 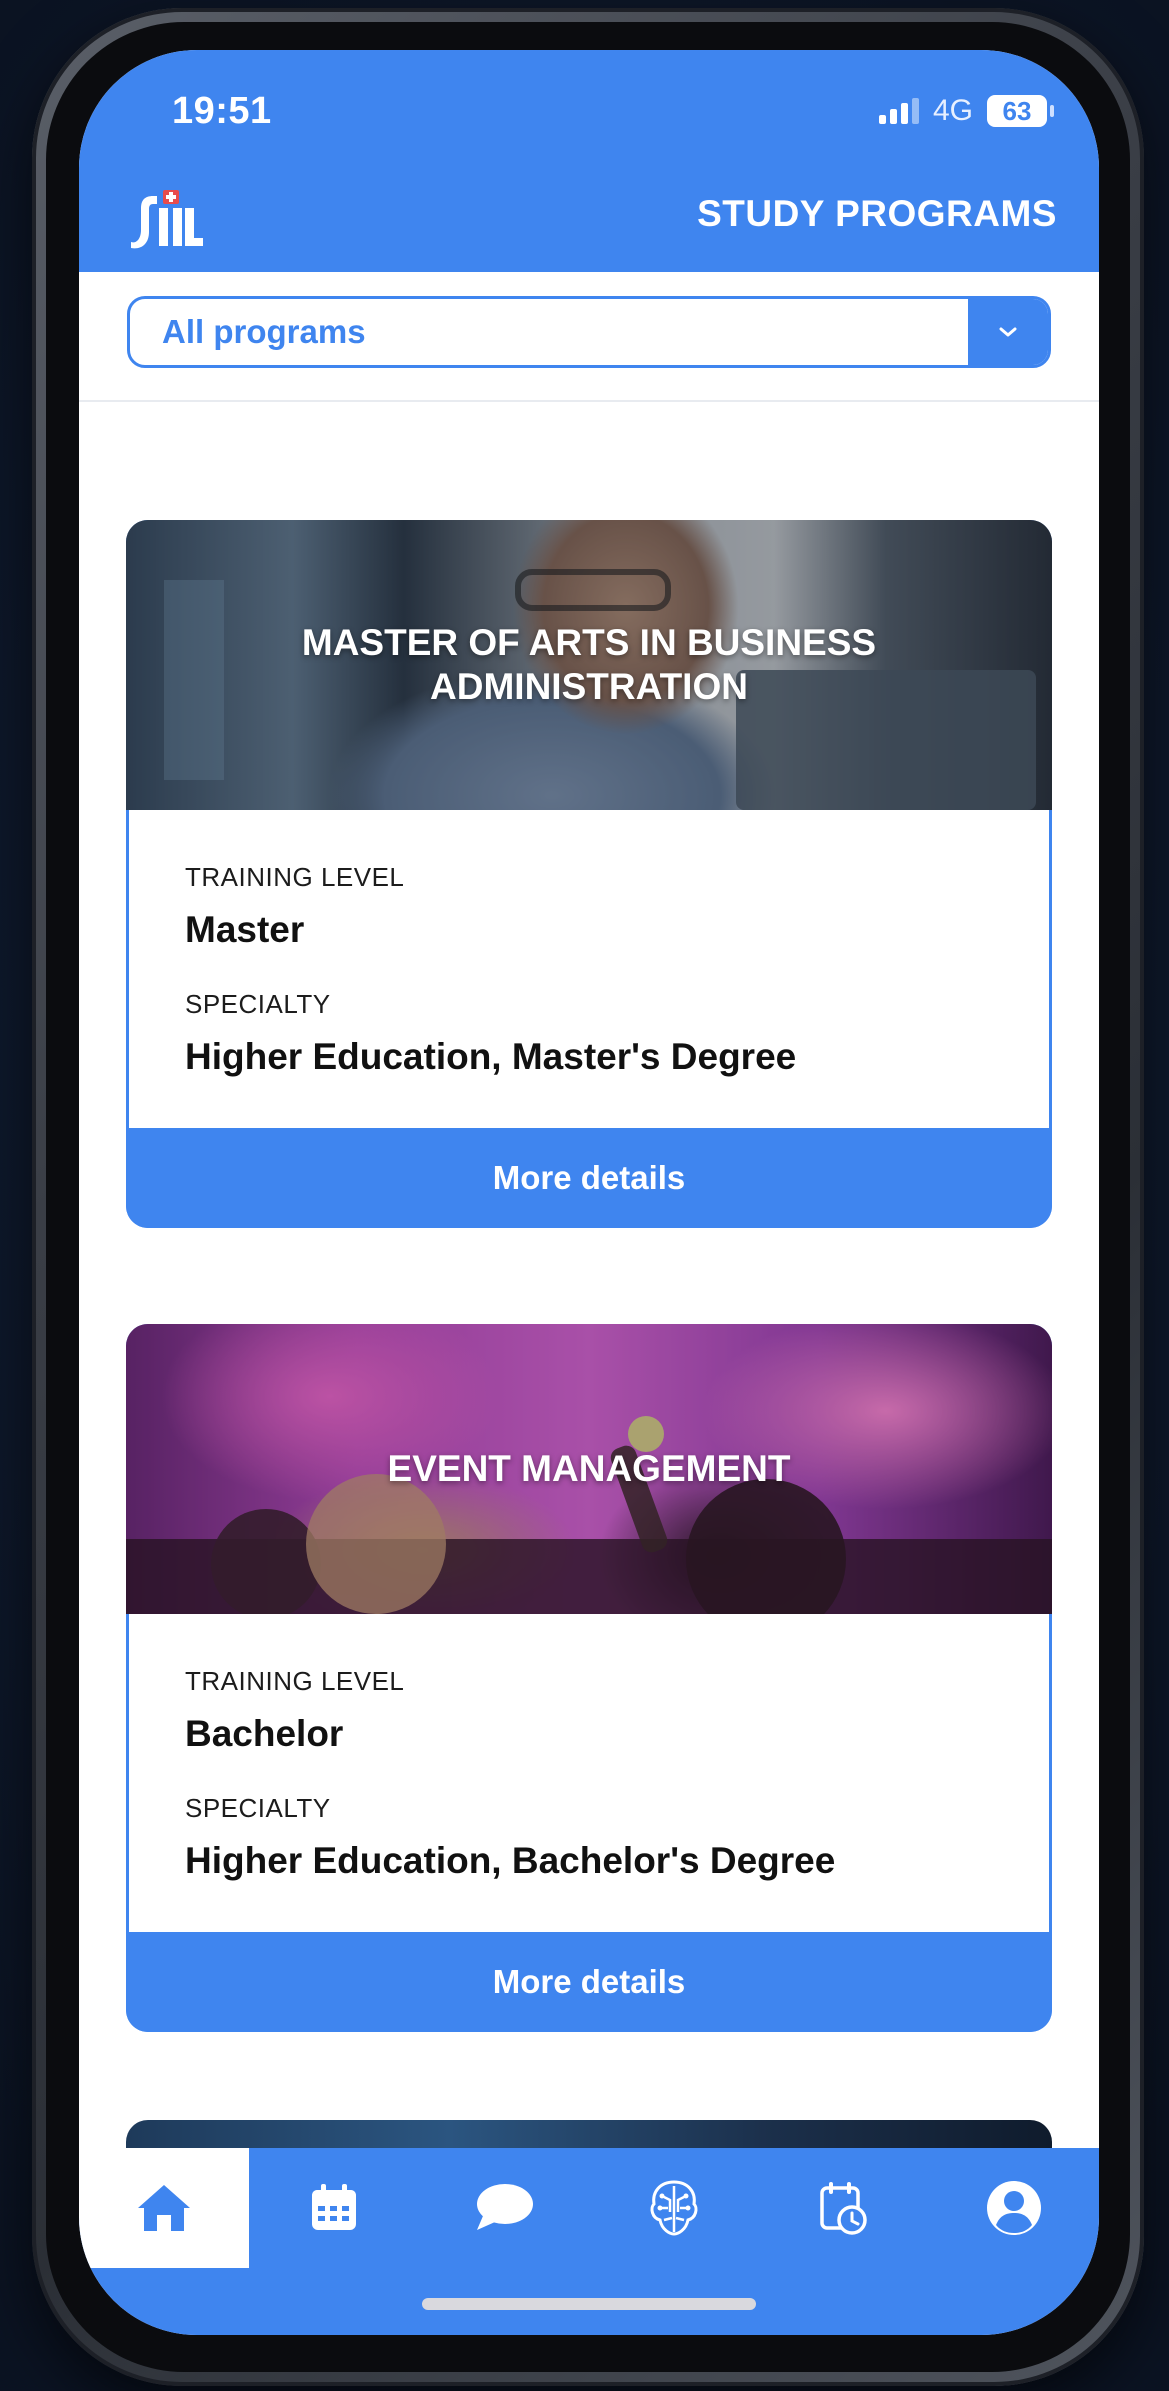 What do you see at coordinates (1008, 332) in the screenshot?
I see `chevron-down-icon` at bounding box center [1008, 332].